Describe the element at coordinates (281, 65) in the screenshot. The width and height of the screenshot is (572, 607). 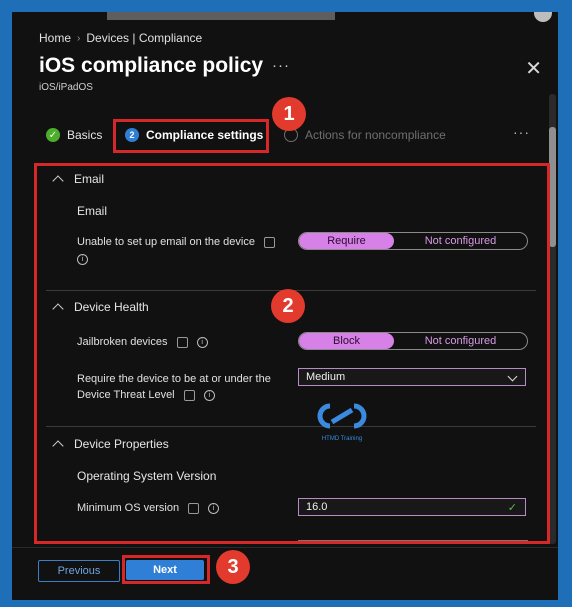
I see `more-options-icon: ···` at that location.